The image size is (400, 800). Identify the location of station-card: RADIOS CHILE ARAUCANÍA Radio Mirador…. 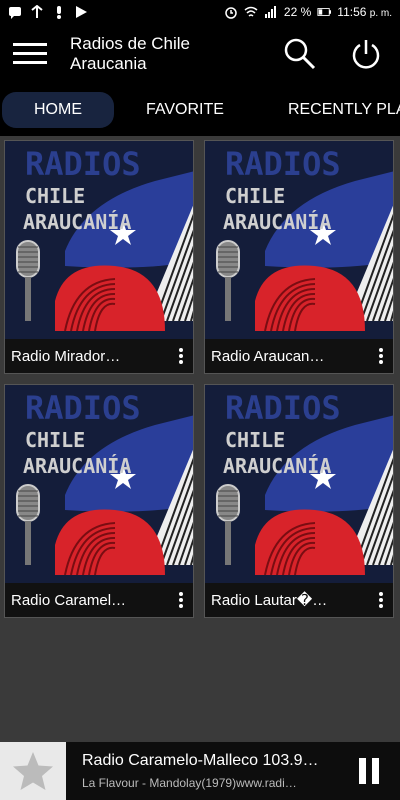
(99, 257).